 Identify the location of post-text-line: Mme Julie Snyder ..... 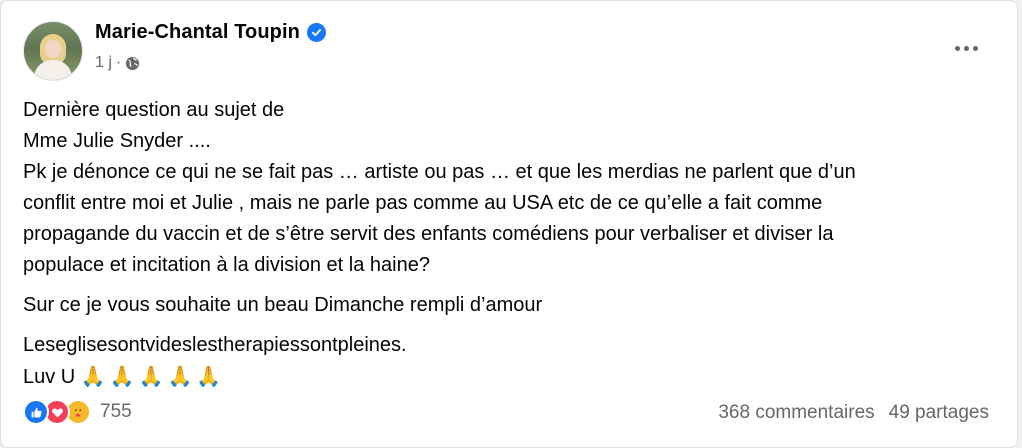
(117, 141).